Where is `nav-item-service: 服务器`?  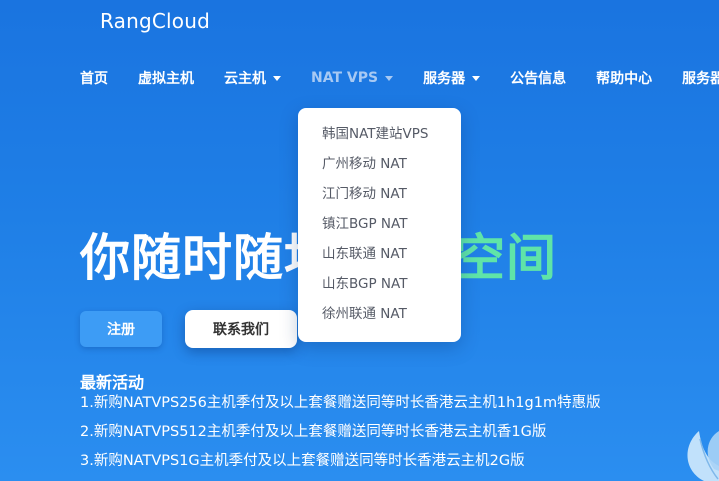 nav-item-service: 服务器 is located at coordinates (700, 78).